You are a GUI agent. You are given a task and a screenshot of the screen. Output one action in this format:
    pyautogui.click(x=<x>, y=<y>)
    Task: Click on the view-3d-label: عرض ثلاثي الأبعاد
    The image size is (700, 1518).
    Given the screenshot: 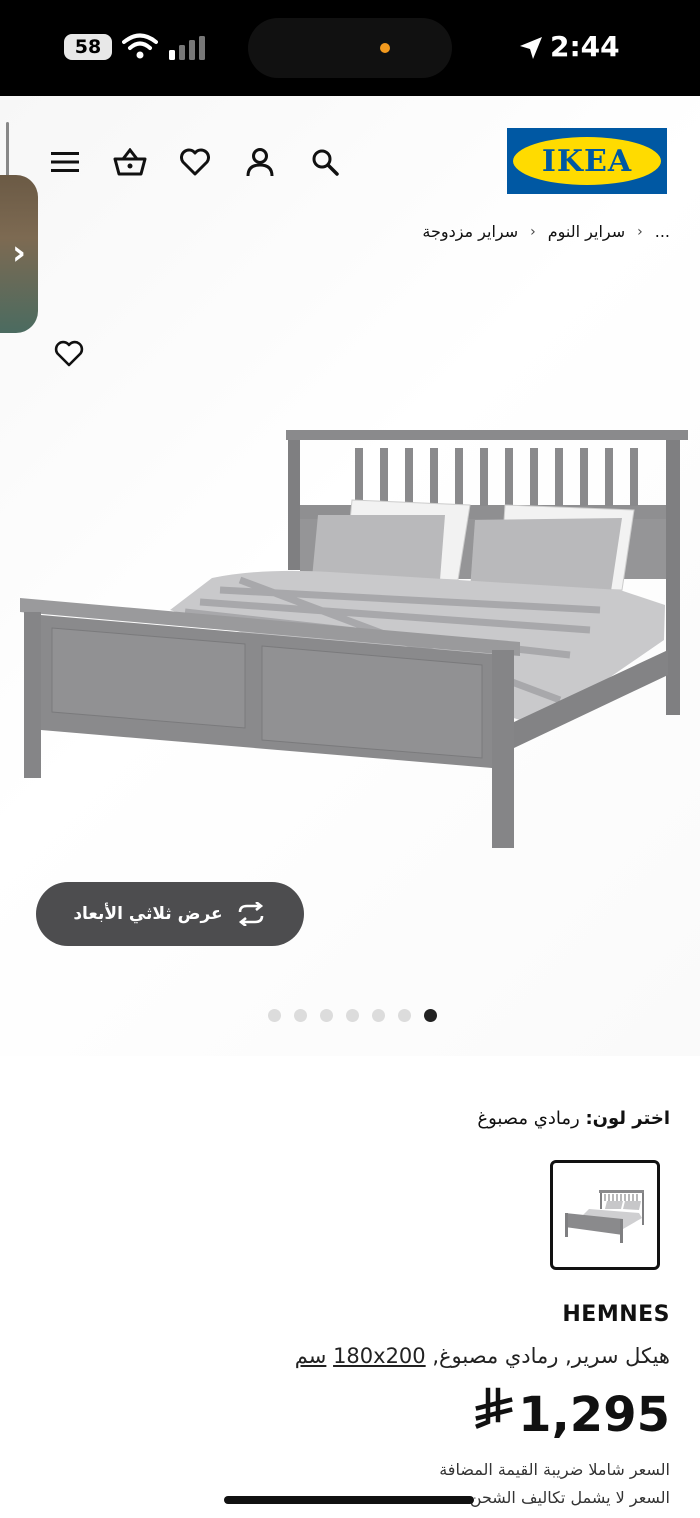 What is the action you would take?
    pyautogui.click(x=148, y=914)
    